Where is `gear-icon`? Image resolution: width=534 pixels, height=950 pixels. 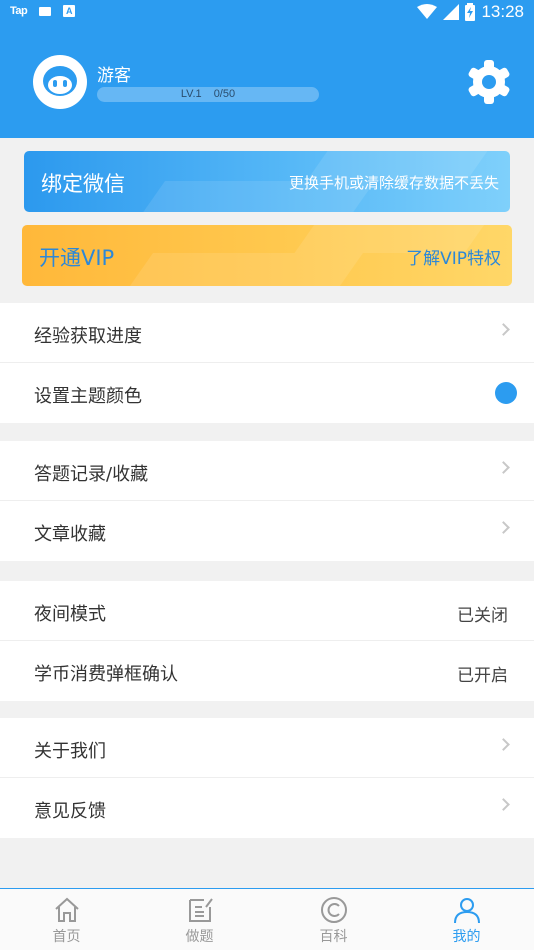
gear-icon is located at coordinates (489, 82).